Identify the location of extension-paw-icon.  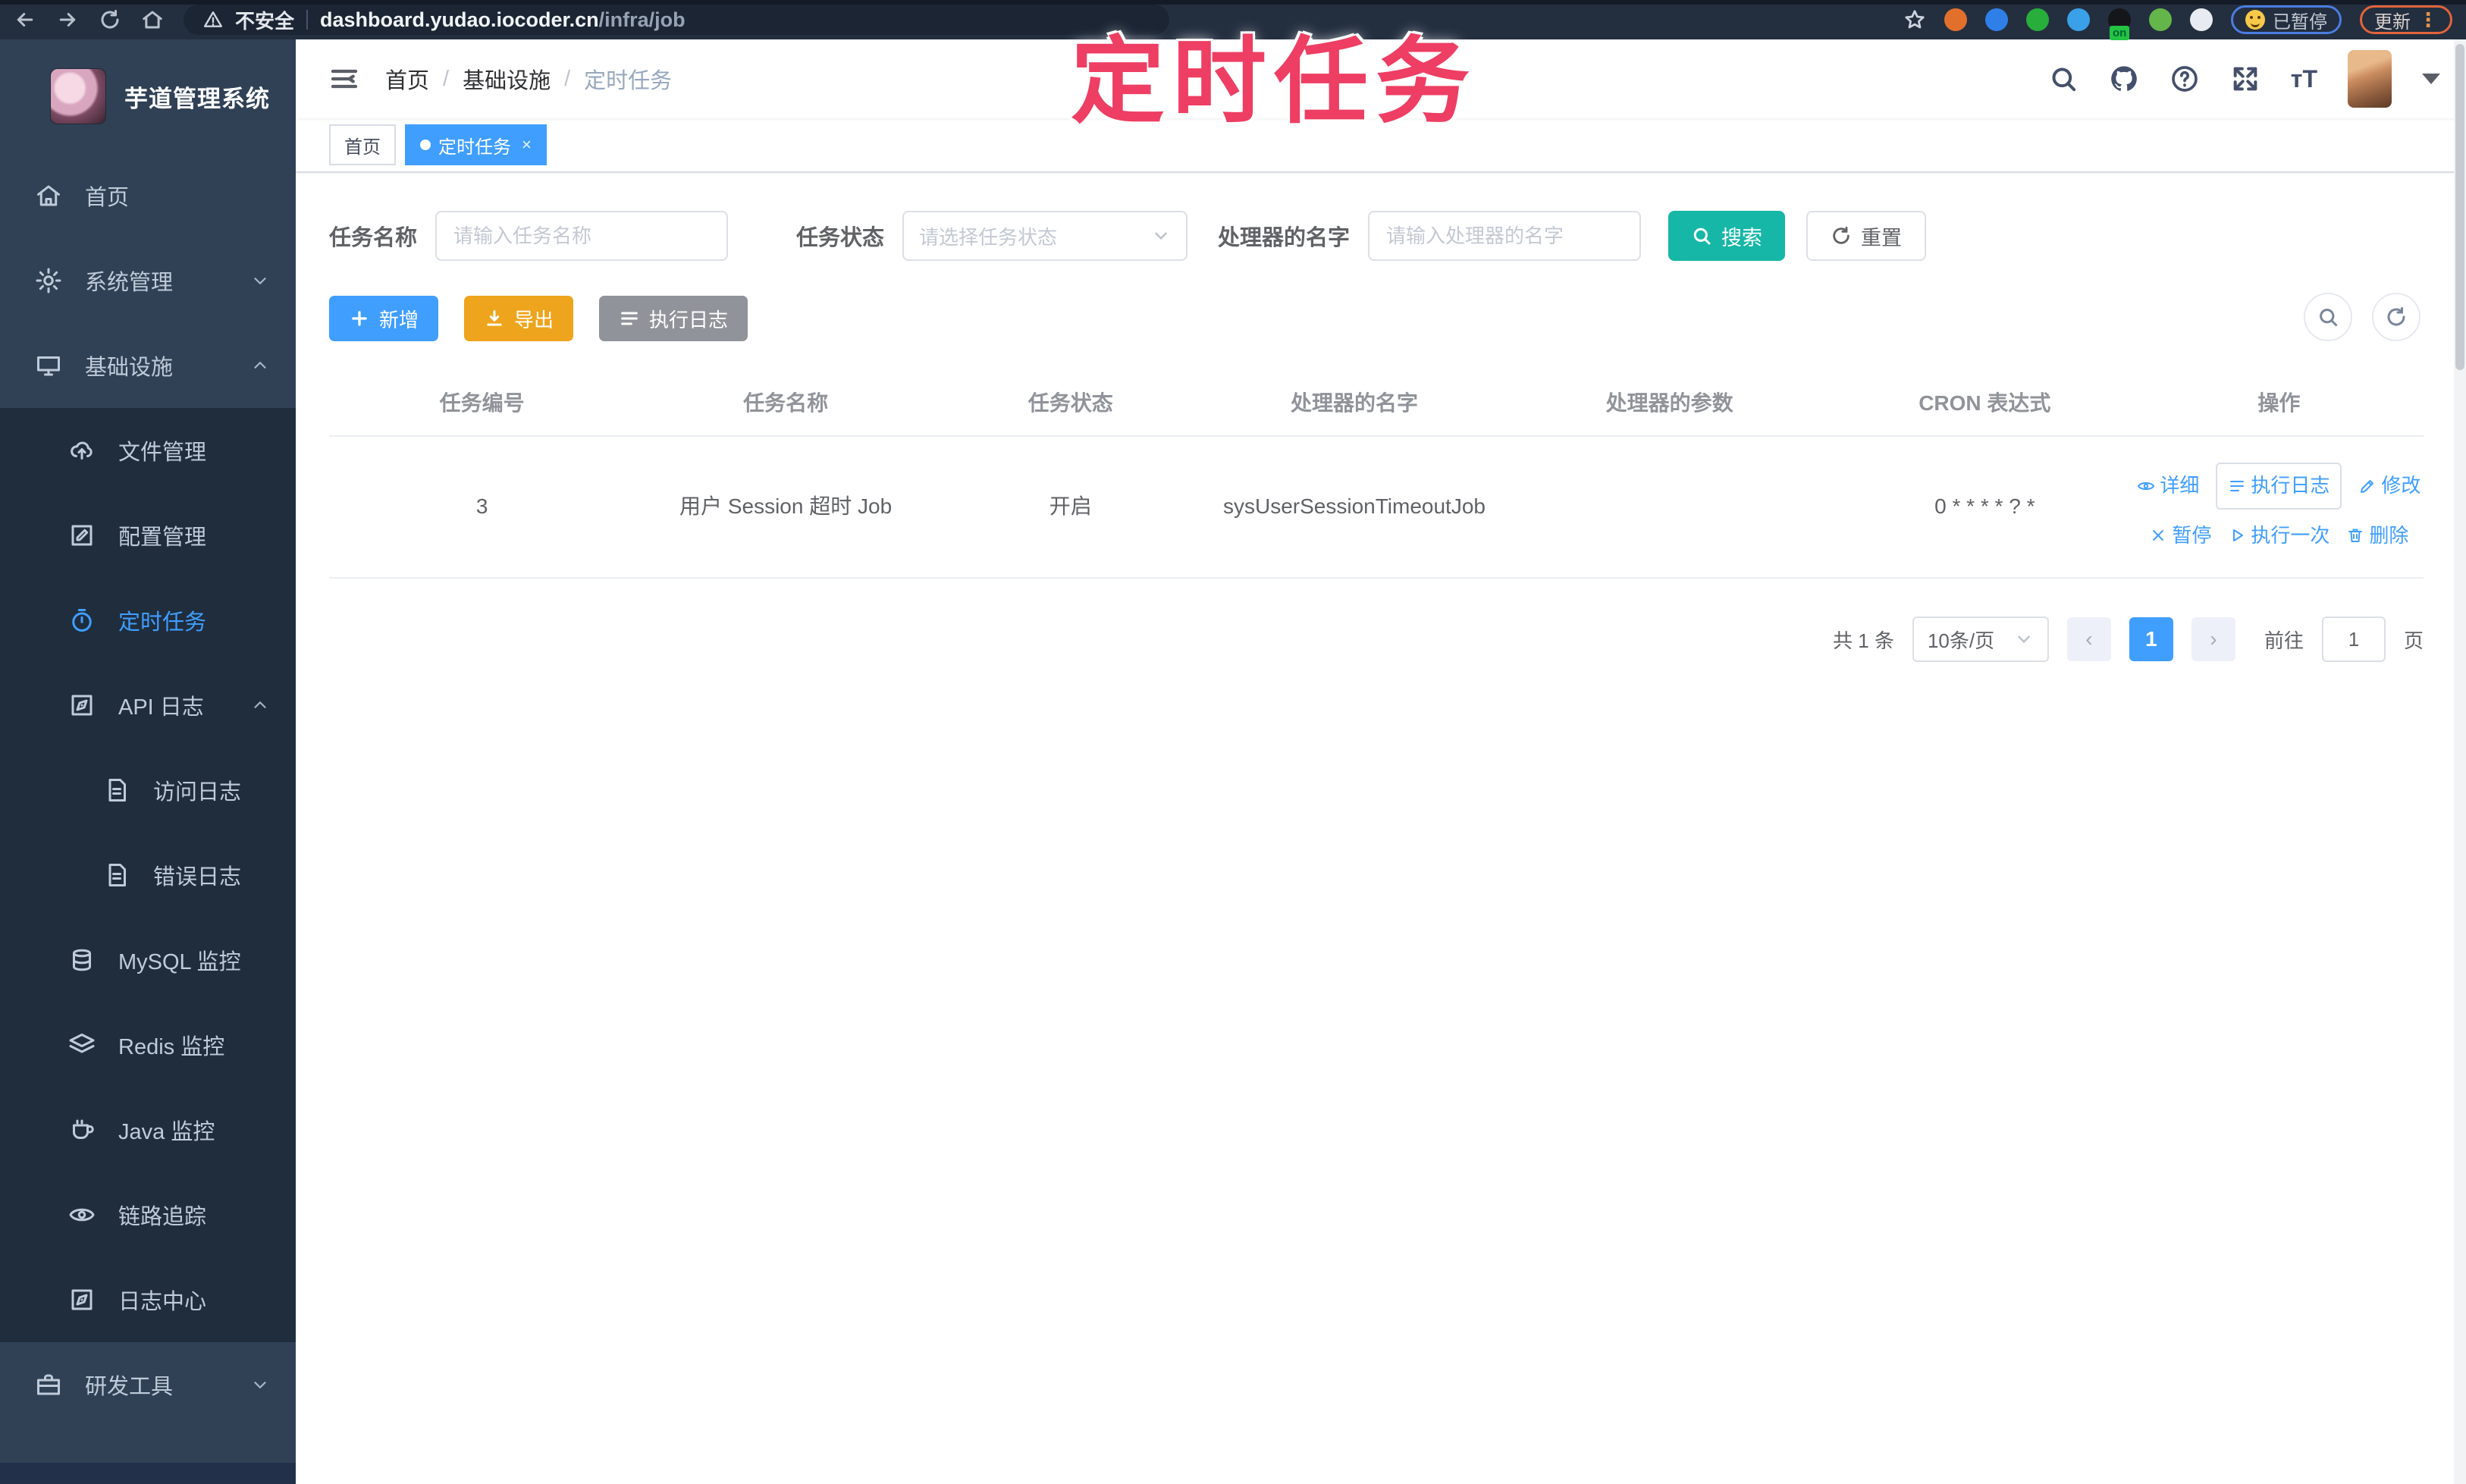
(2201, 19).